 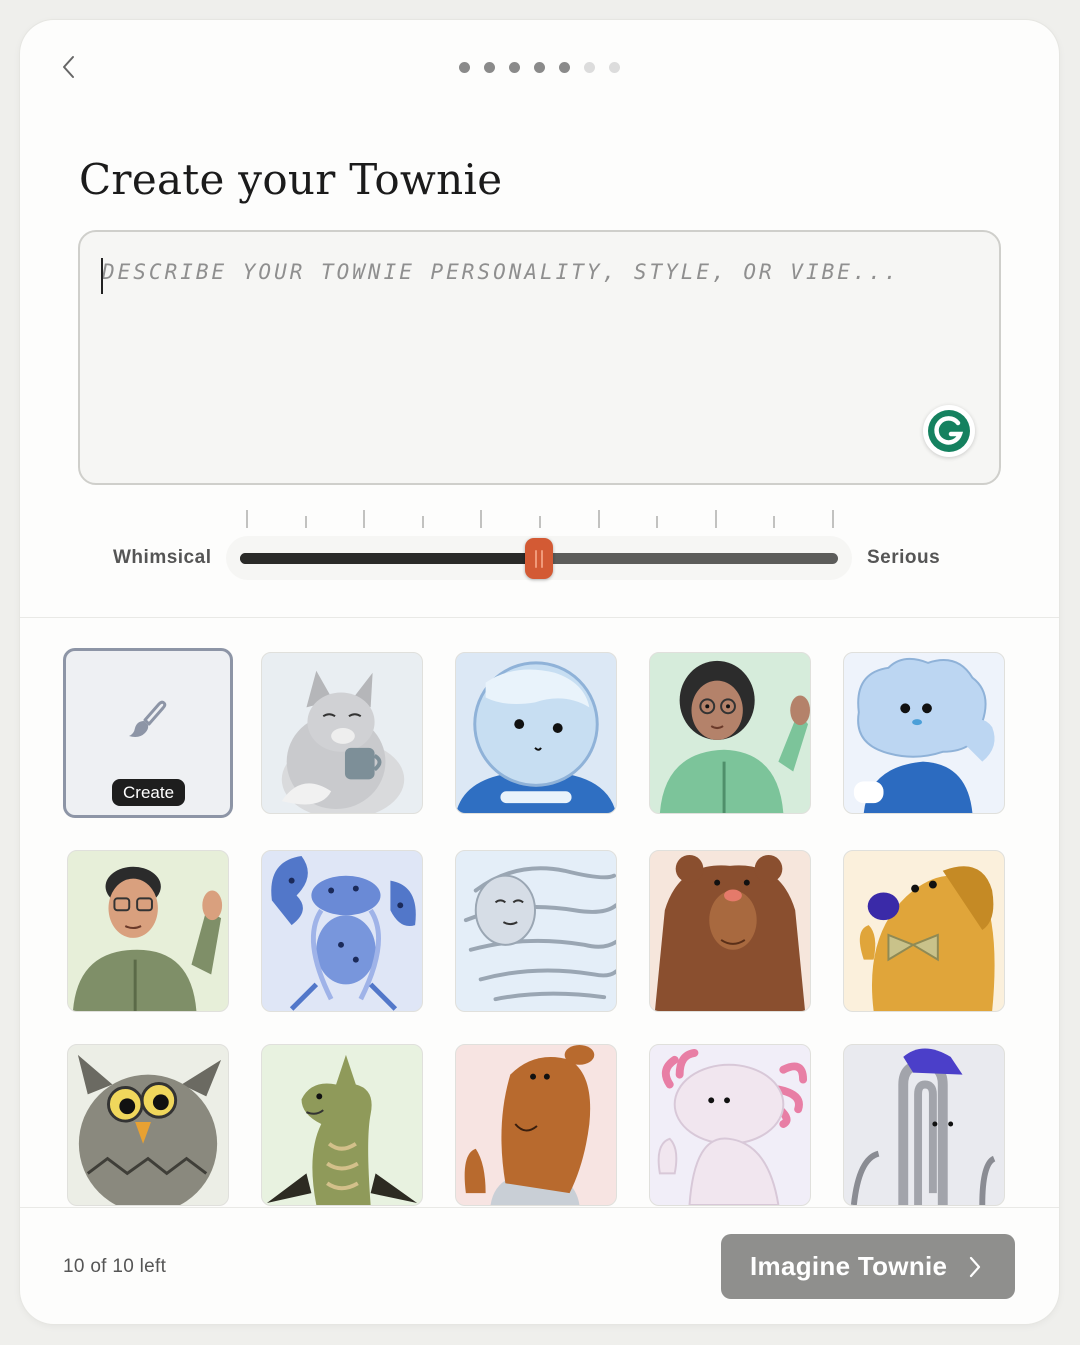 What do you see at coordinates (539, 934) in the screenshot?
I see `wind-illustration` at bounding box center [539, 934].